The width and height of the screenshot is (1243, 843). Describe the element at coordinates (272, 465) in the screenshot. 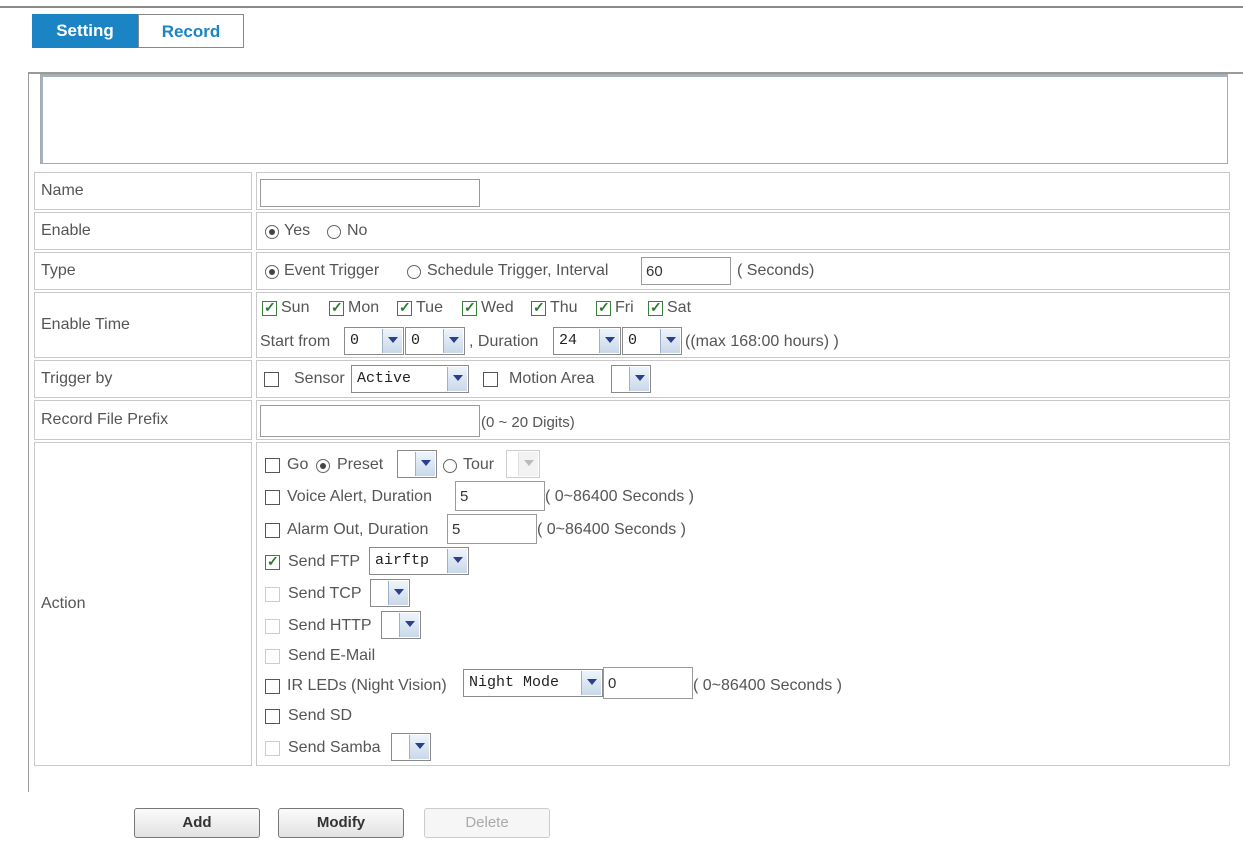

I see `go-checkbox` at that location.